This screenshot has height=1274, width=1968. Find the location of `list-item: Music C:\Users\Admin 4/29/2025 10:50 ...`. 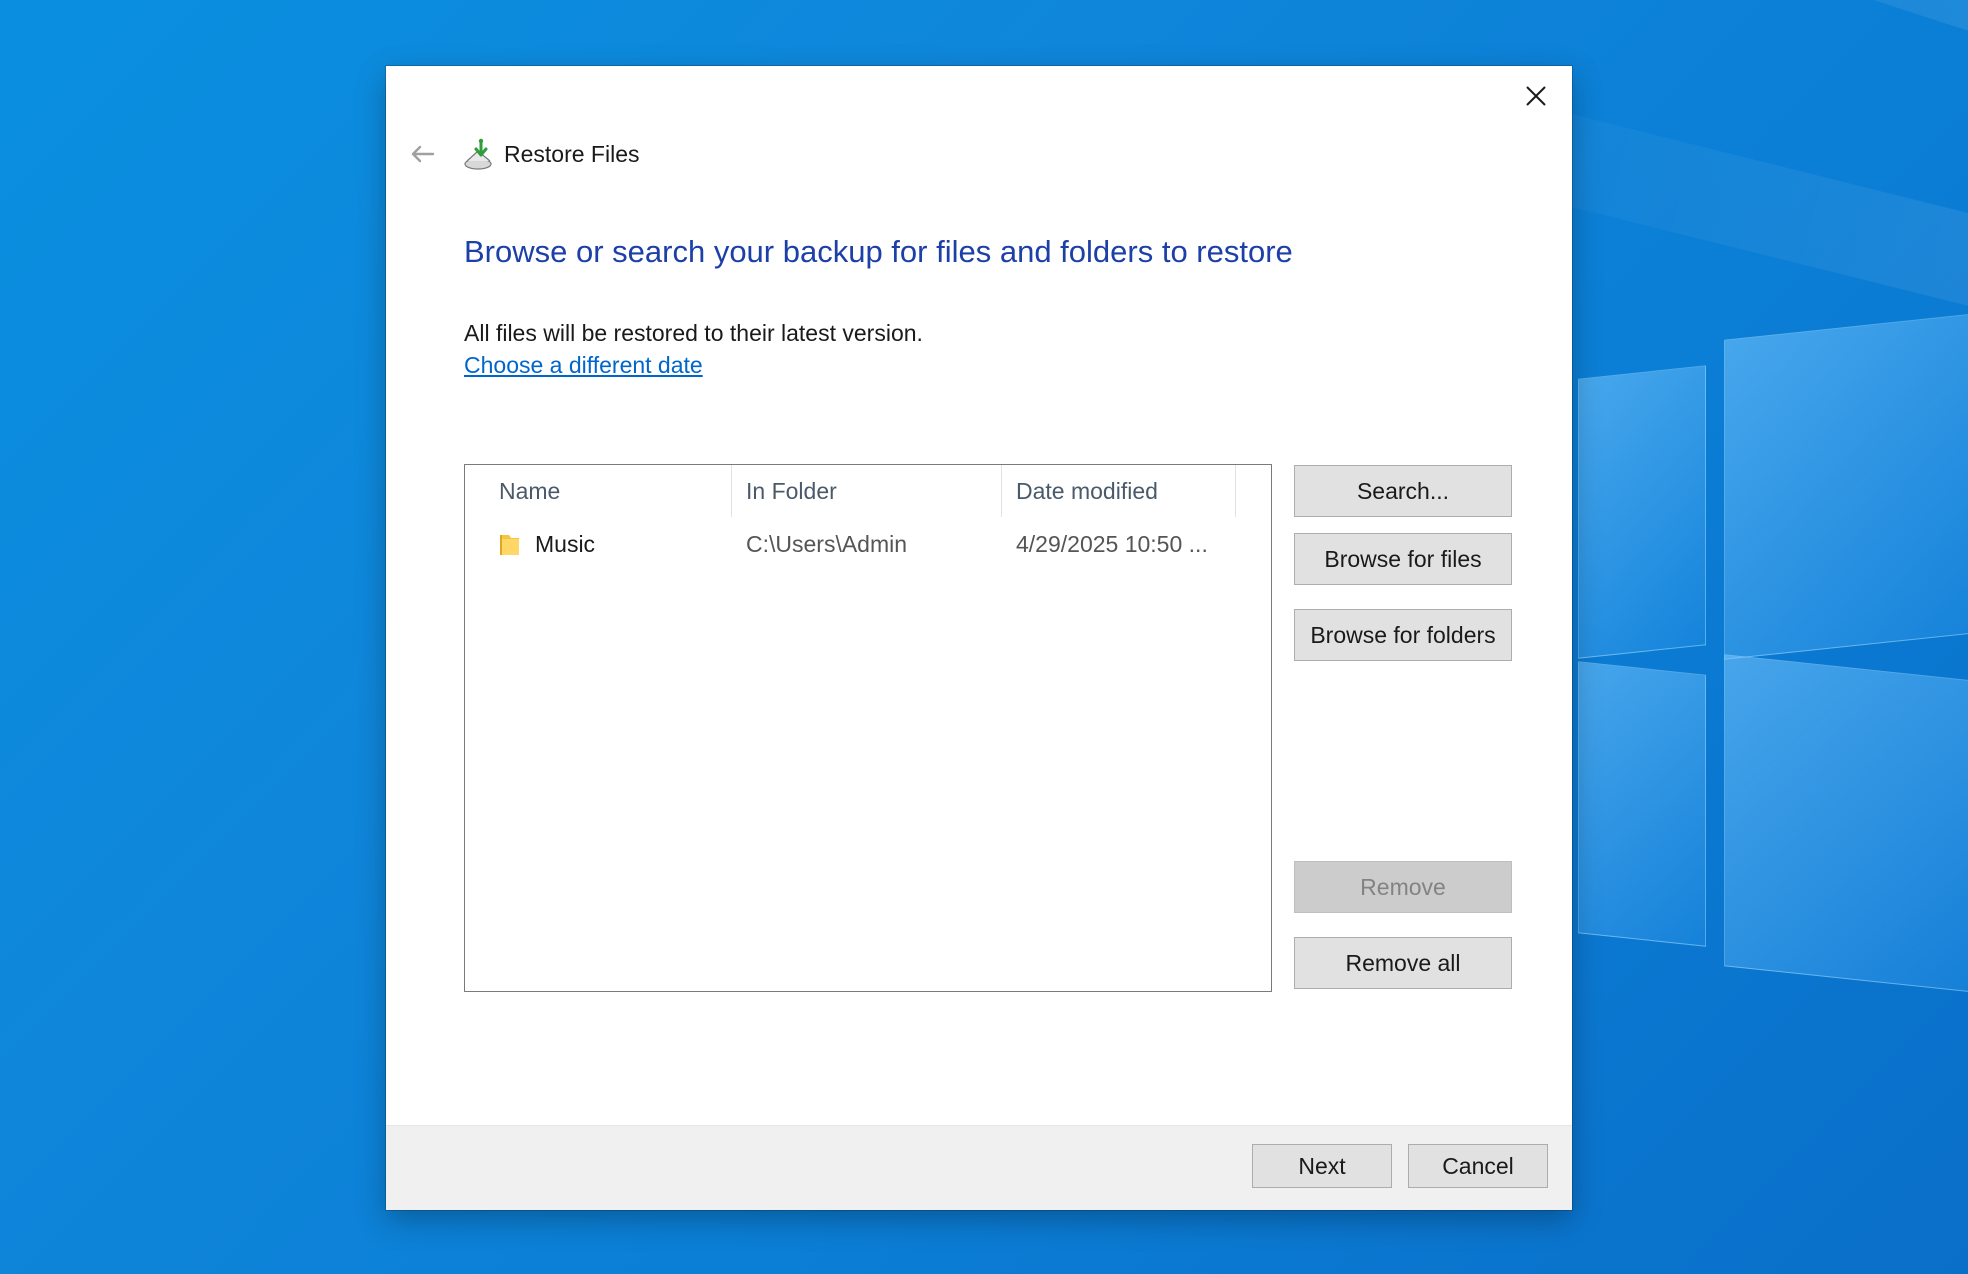

list-item: Music C:\Users\Admin 4/29/2025 10:50 ... is located at coordinates (868, 544).